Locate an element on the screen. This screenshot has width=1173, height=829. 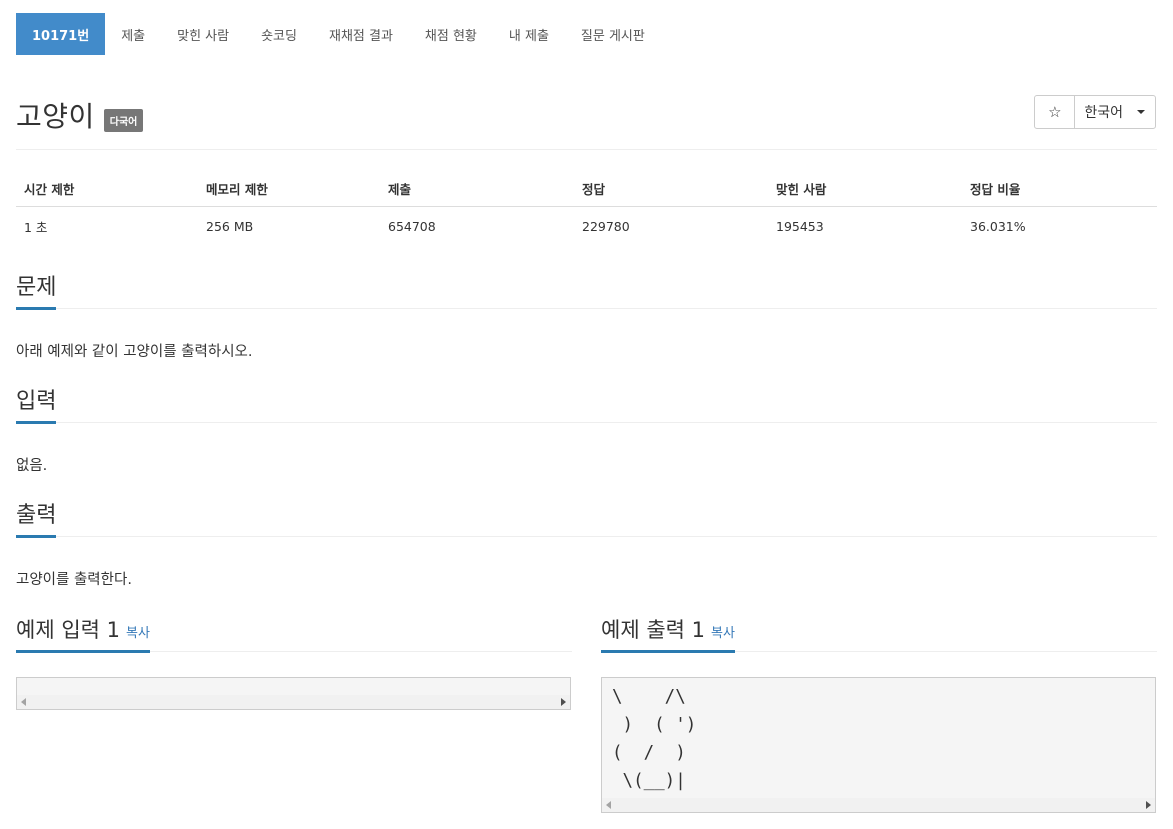
sample-output-heading: 예제 출력 1 is located at coordinates (653, 630).